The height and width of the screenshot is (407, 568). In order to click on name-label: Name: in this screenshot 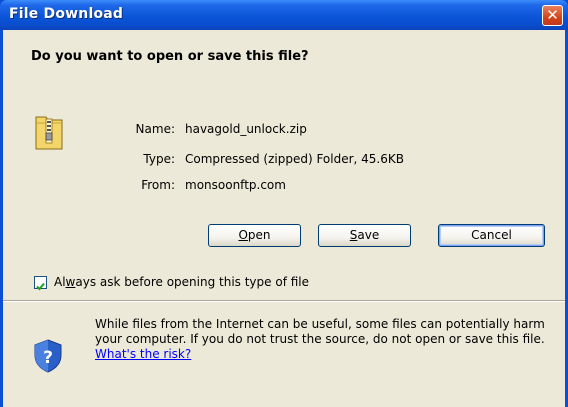, I will do `click(155, 129)`.